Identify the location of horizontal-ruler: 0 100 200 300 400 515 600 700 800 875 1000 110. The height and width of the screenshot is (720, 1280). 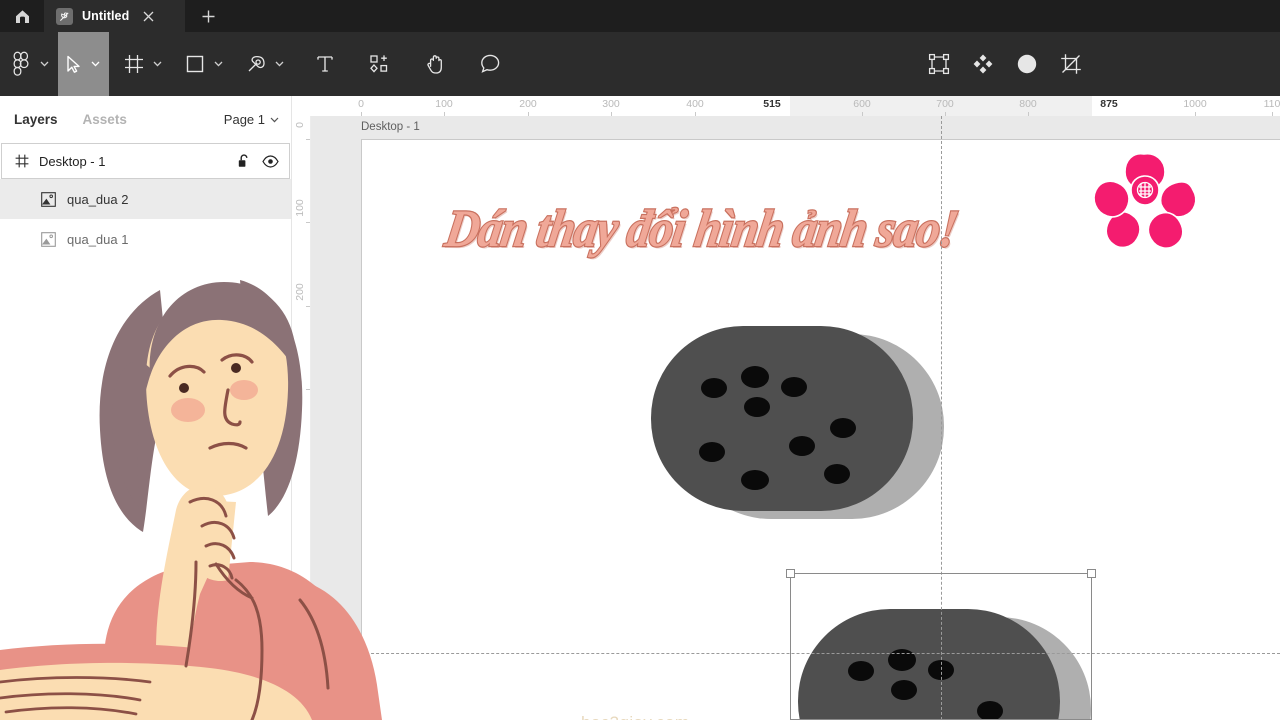
(786, 106).